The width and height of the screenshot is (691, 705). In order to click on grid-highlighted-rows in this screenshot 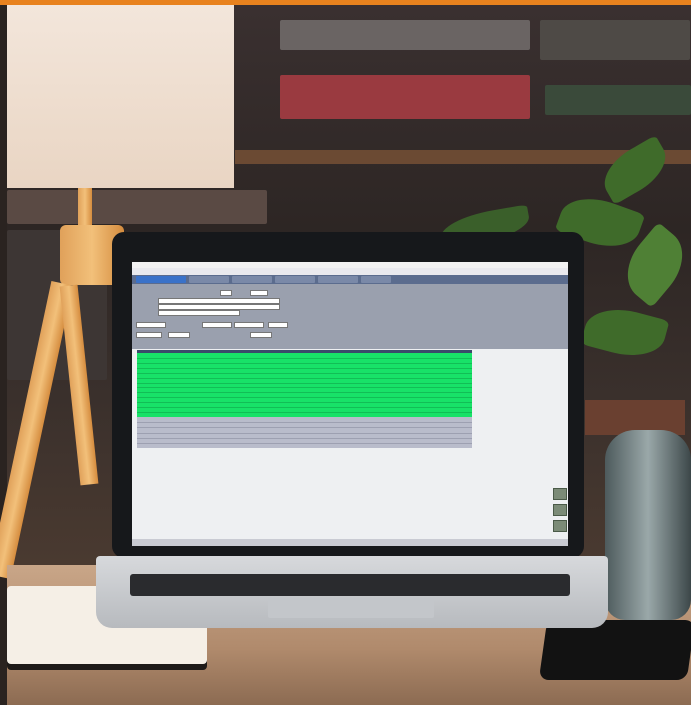, I will do `click(304, 385)`.